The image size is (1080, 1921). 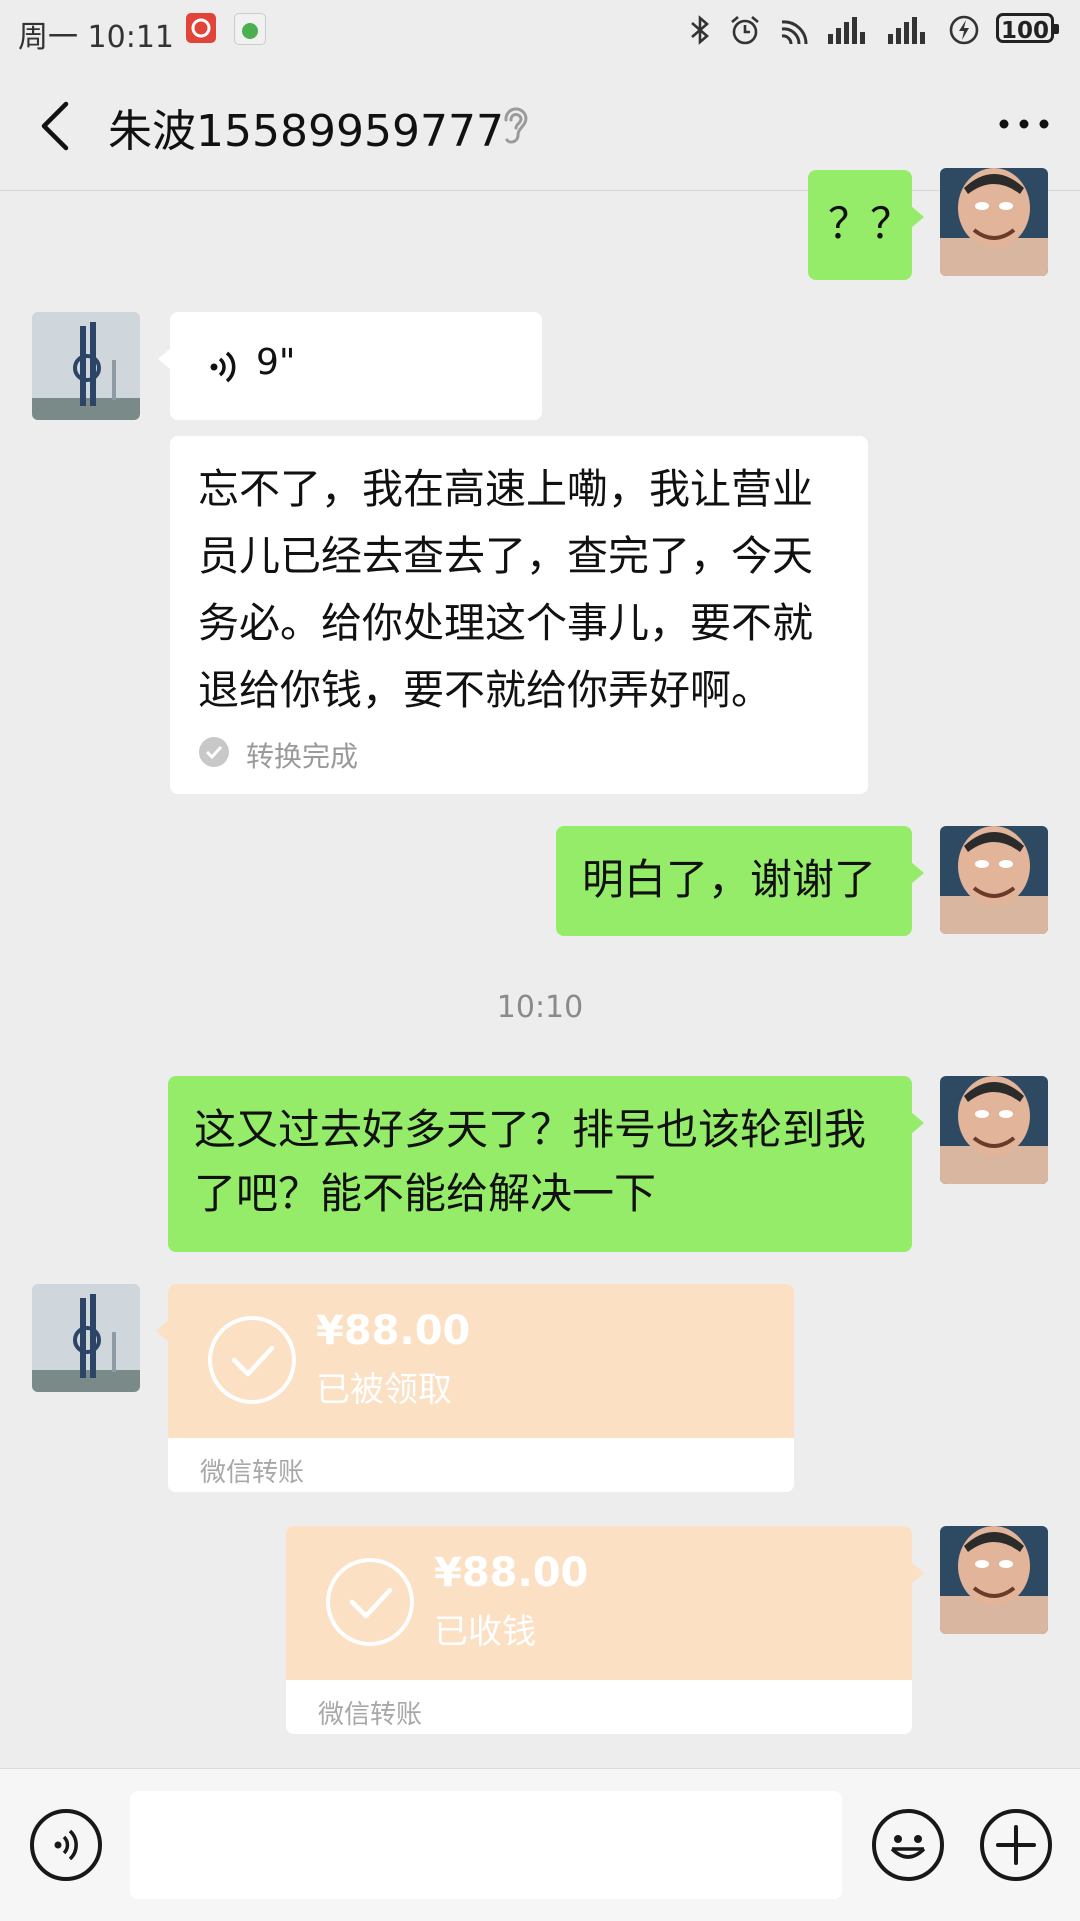 I want to click on status-bar: 周一 10:11 100, so click(x=540, y=31).